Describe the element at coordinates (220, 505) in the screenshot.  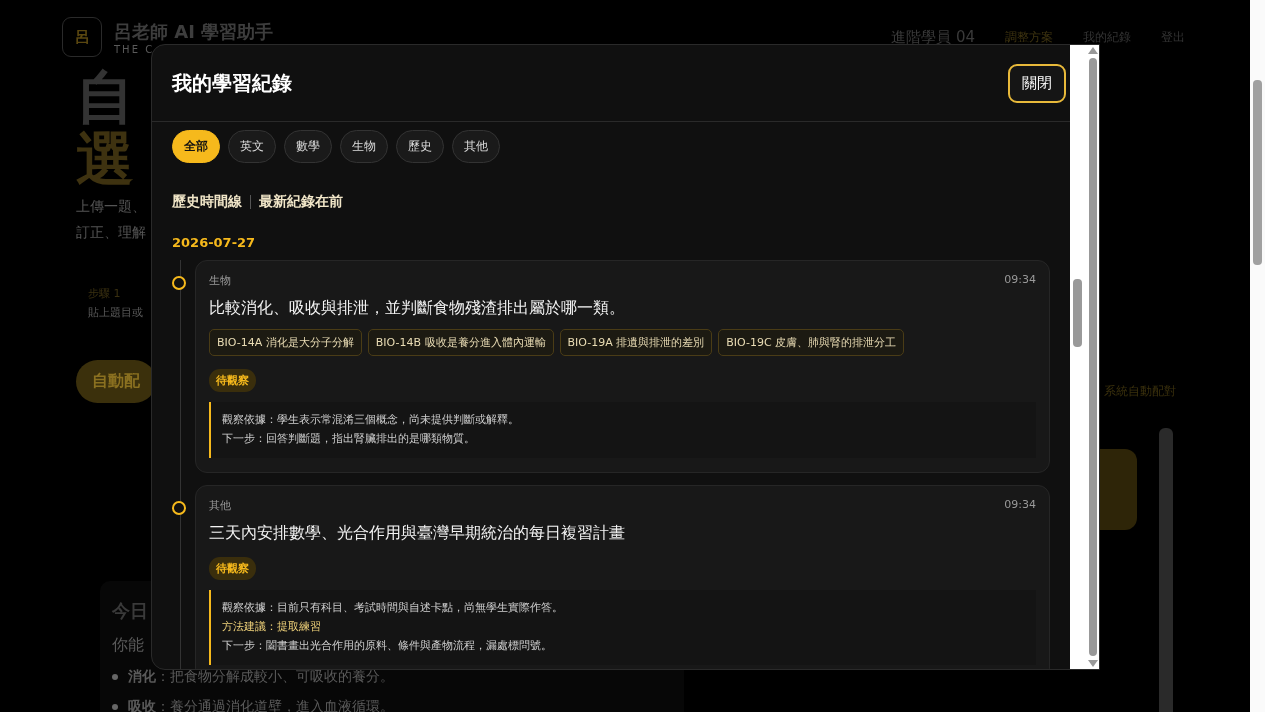
I see `subject-label: 其他` at that location.